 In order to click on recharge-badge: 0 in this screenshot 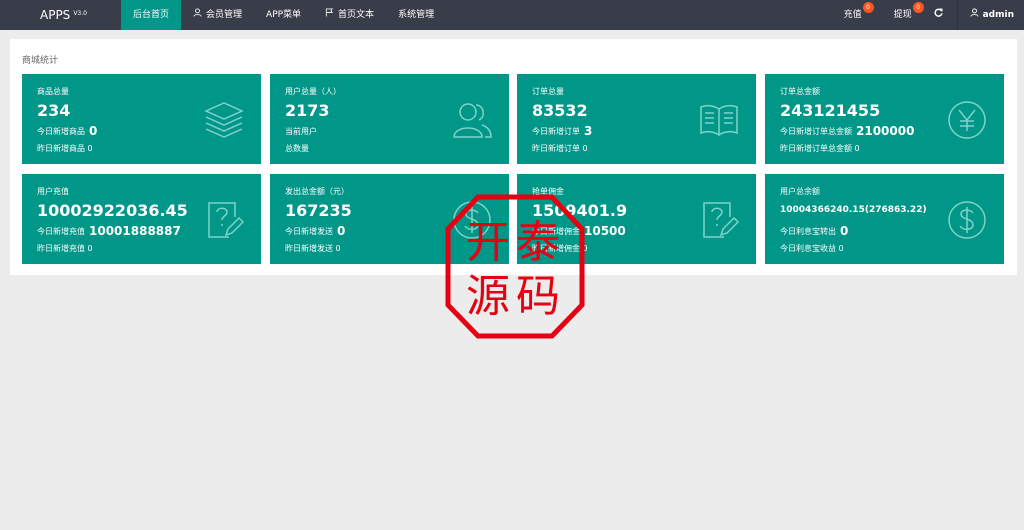, I will do `click(868, 7)`.